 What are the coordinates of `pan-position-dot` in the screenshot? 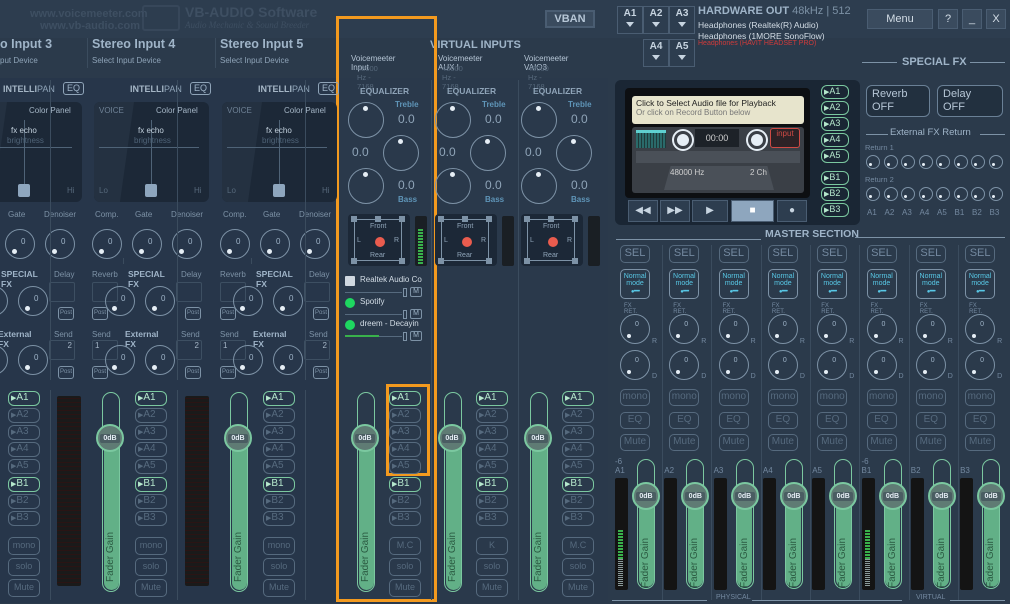 It's located at (380, 242).